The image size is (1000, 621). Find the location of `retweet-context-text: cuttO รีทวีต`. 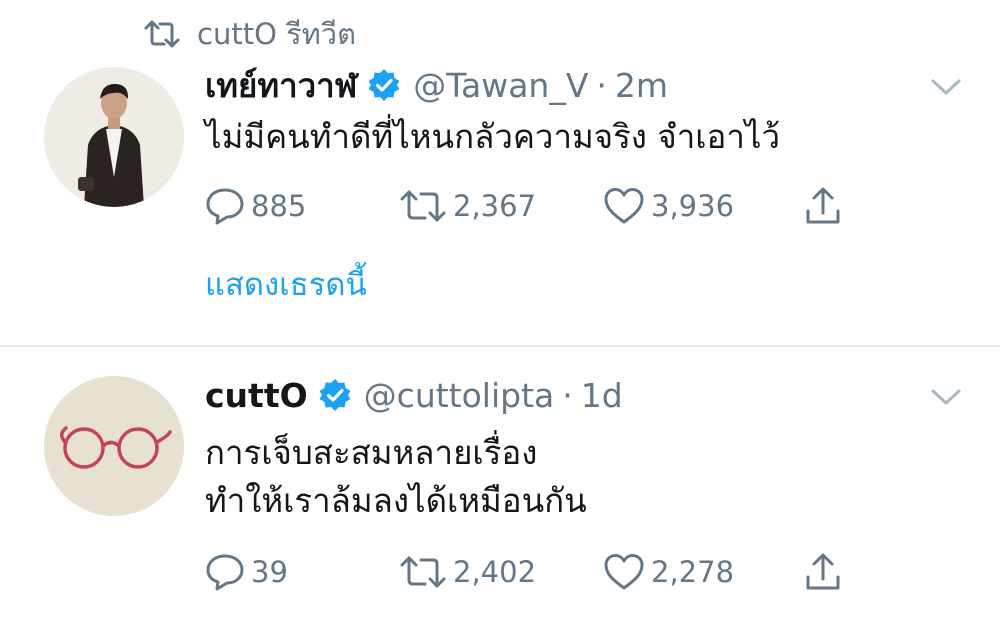

retweet-context-text: cuttO รีทวีต is located at coordinates (276, 34).